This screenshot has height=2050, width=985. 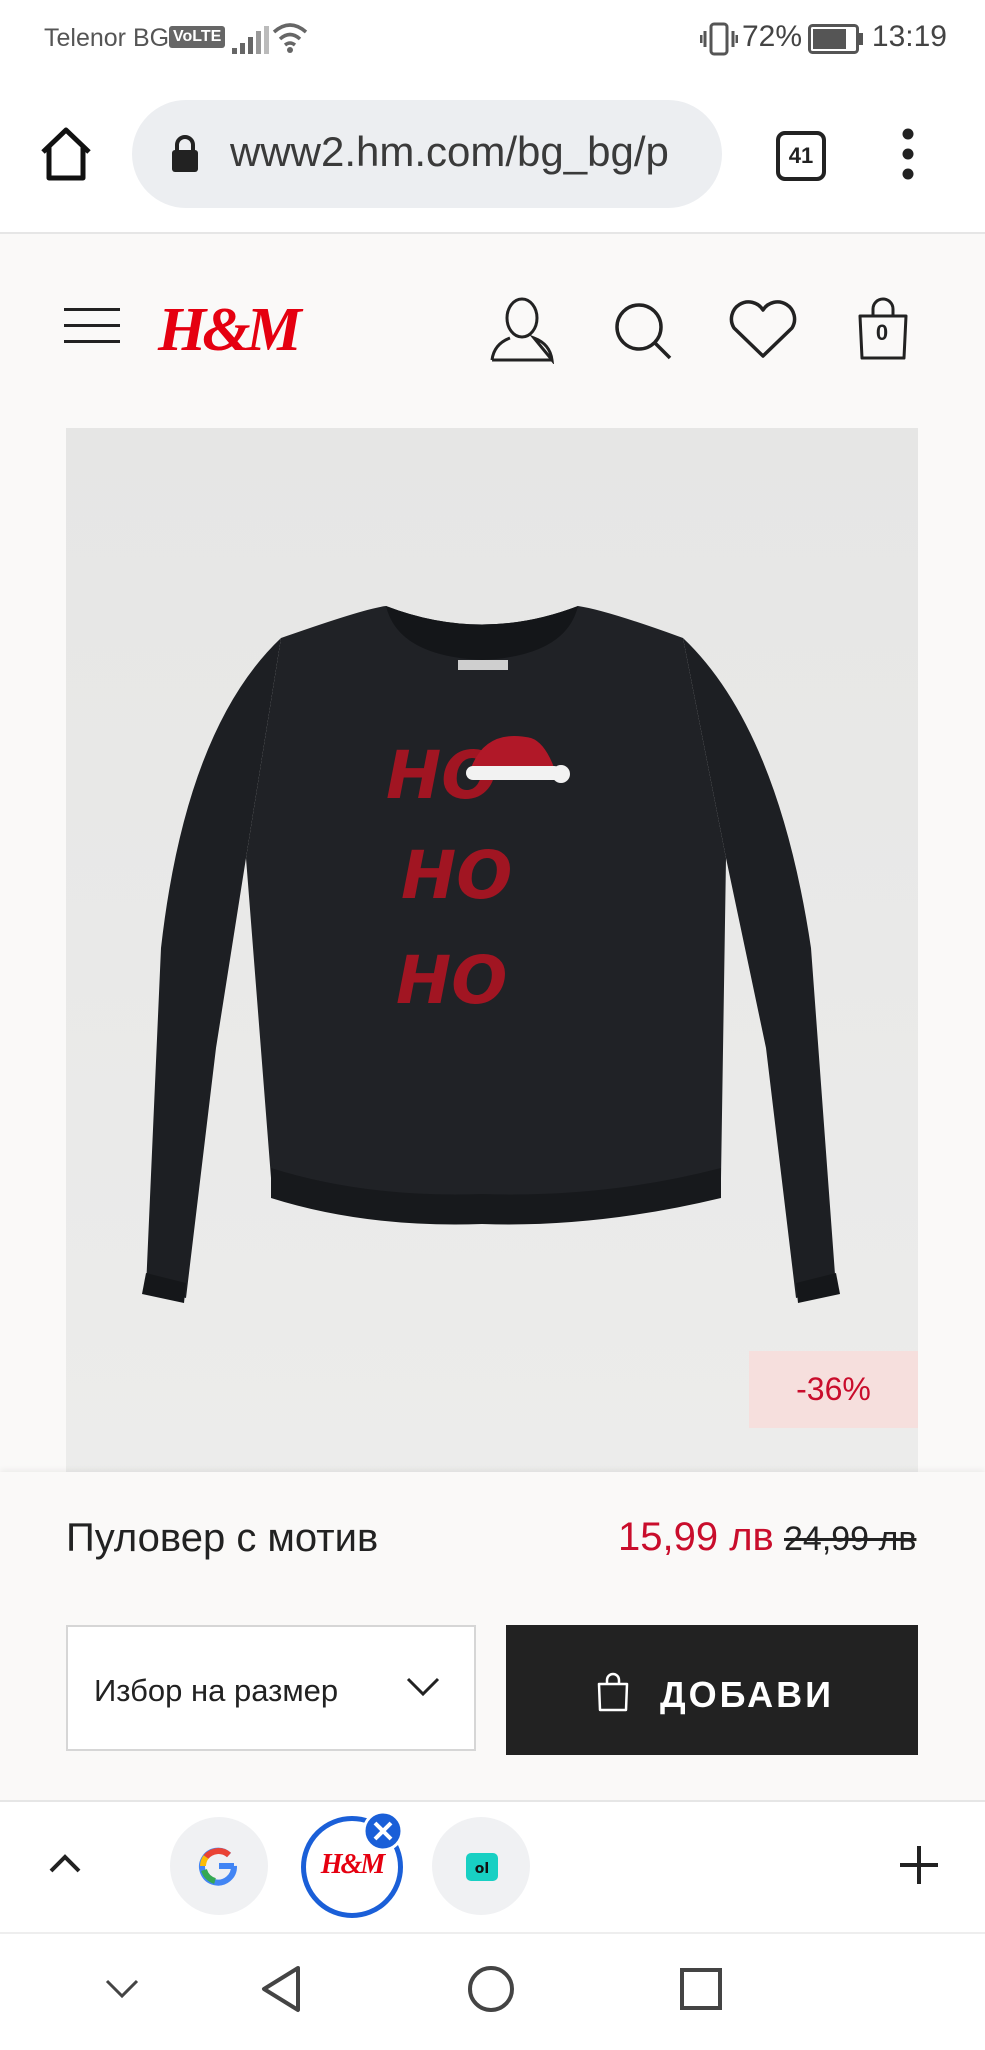 I want to click on google-logo-icon, so click(x=218, y=1866).